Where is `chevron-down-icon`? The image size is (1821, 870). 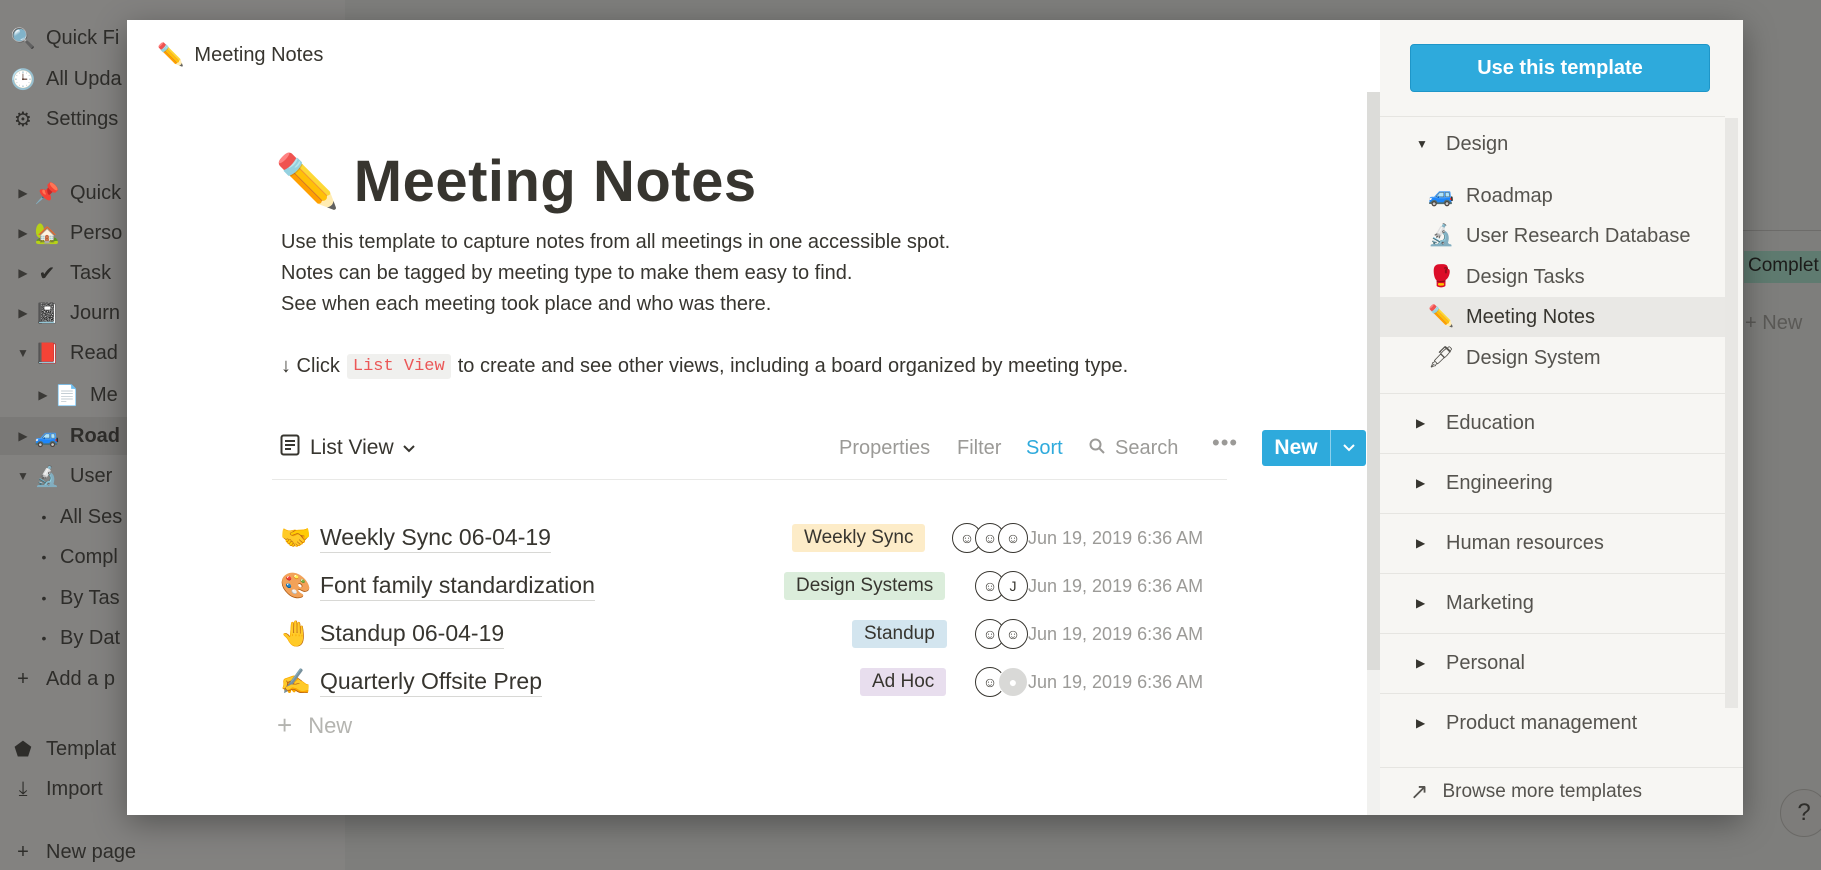
chevron-down-icon is located at coordinates (1348, 448).